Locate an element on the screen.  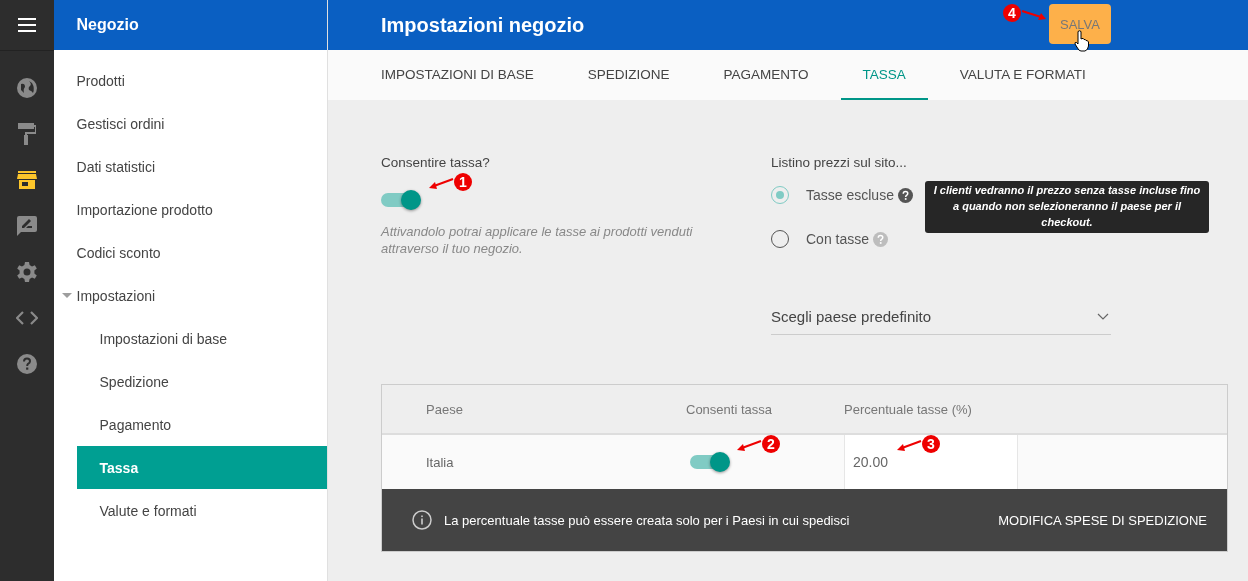
column-header: Consenti tassa is located at coordinates (729, 409).